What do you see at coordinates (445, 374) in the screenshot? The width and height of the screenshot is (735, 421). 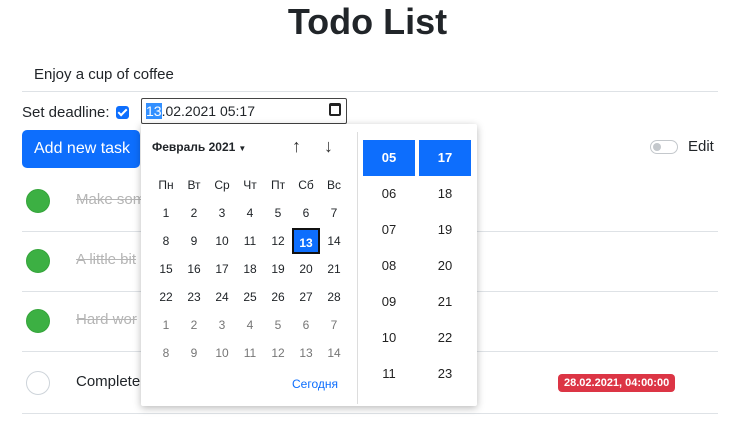 I see `minute-option: 23` at bounding box center [445, 374].